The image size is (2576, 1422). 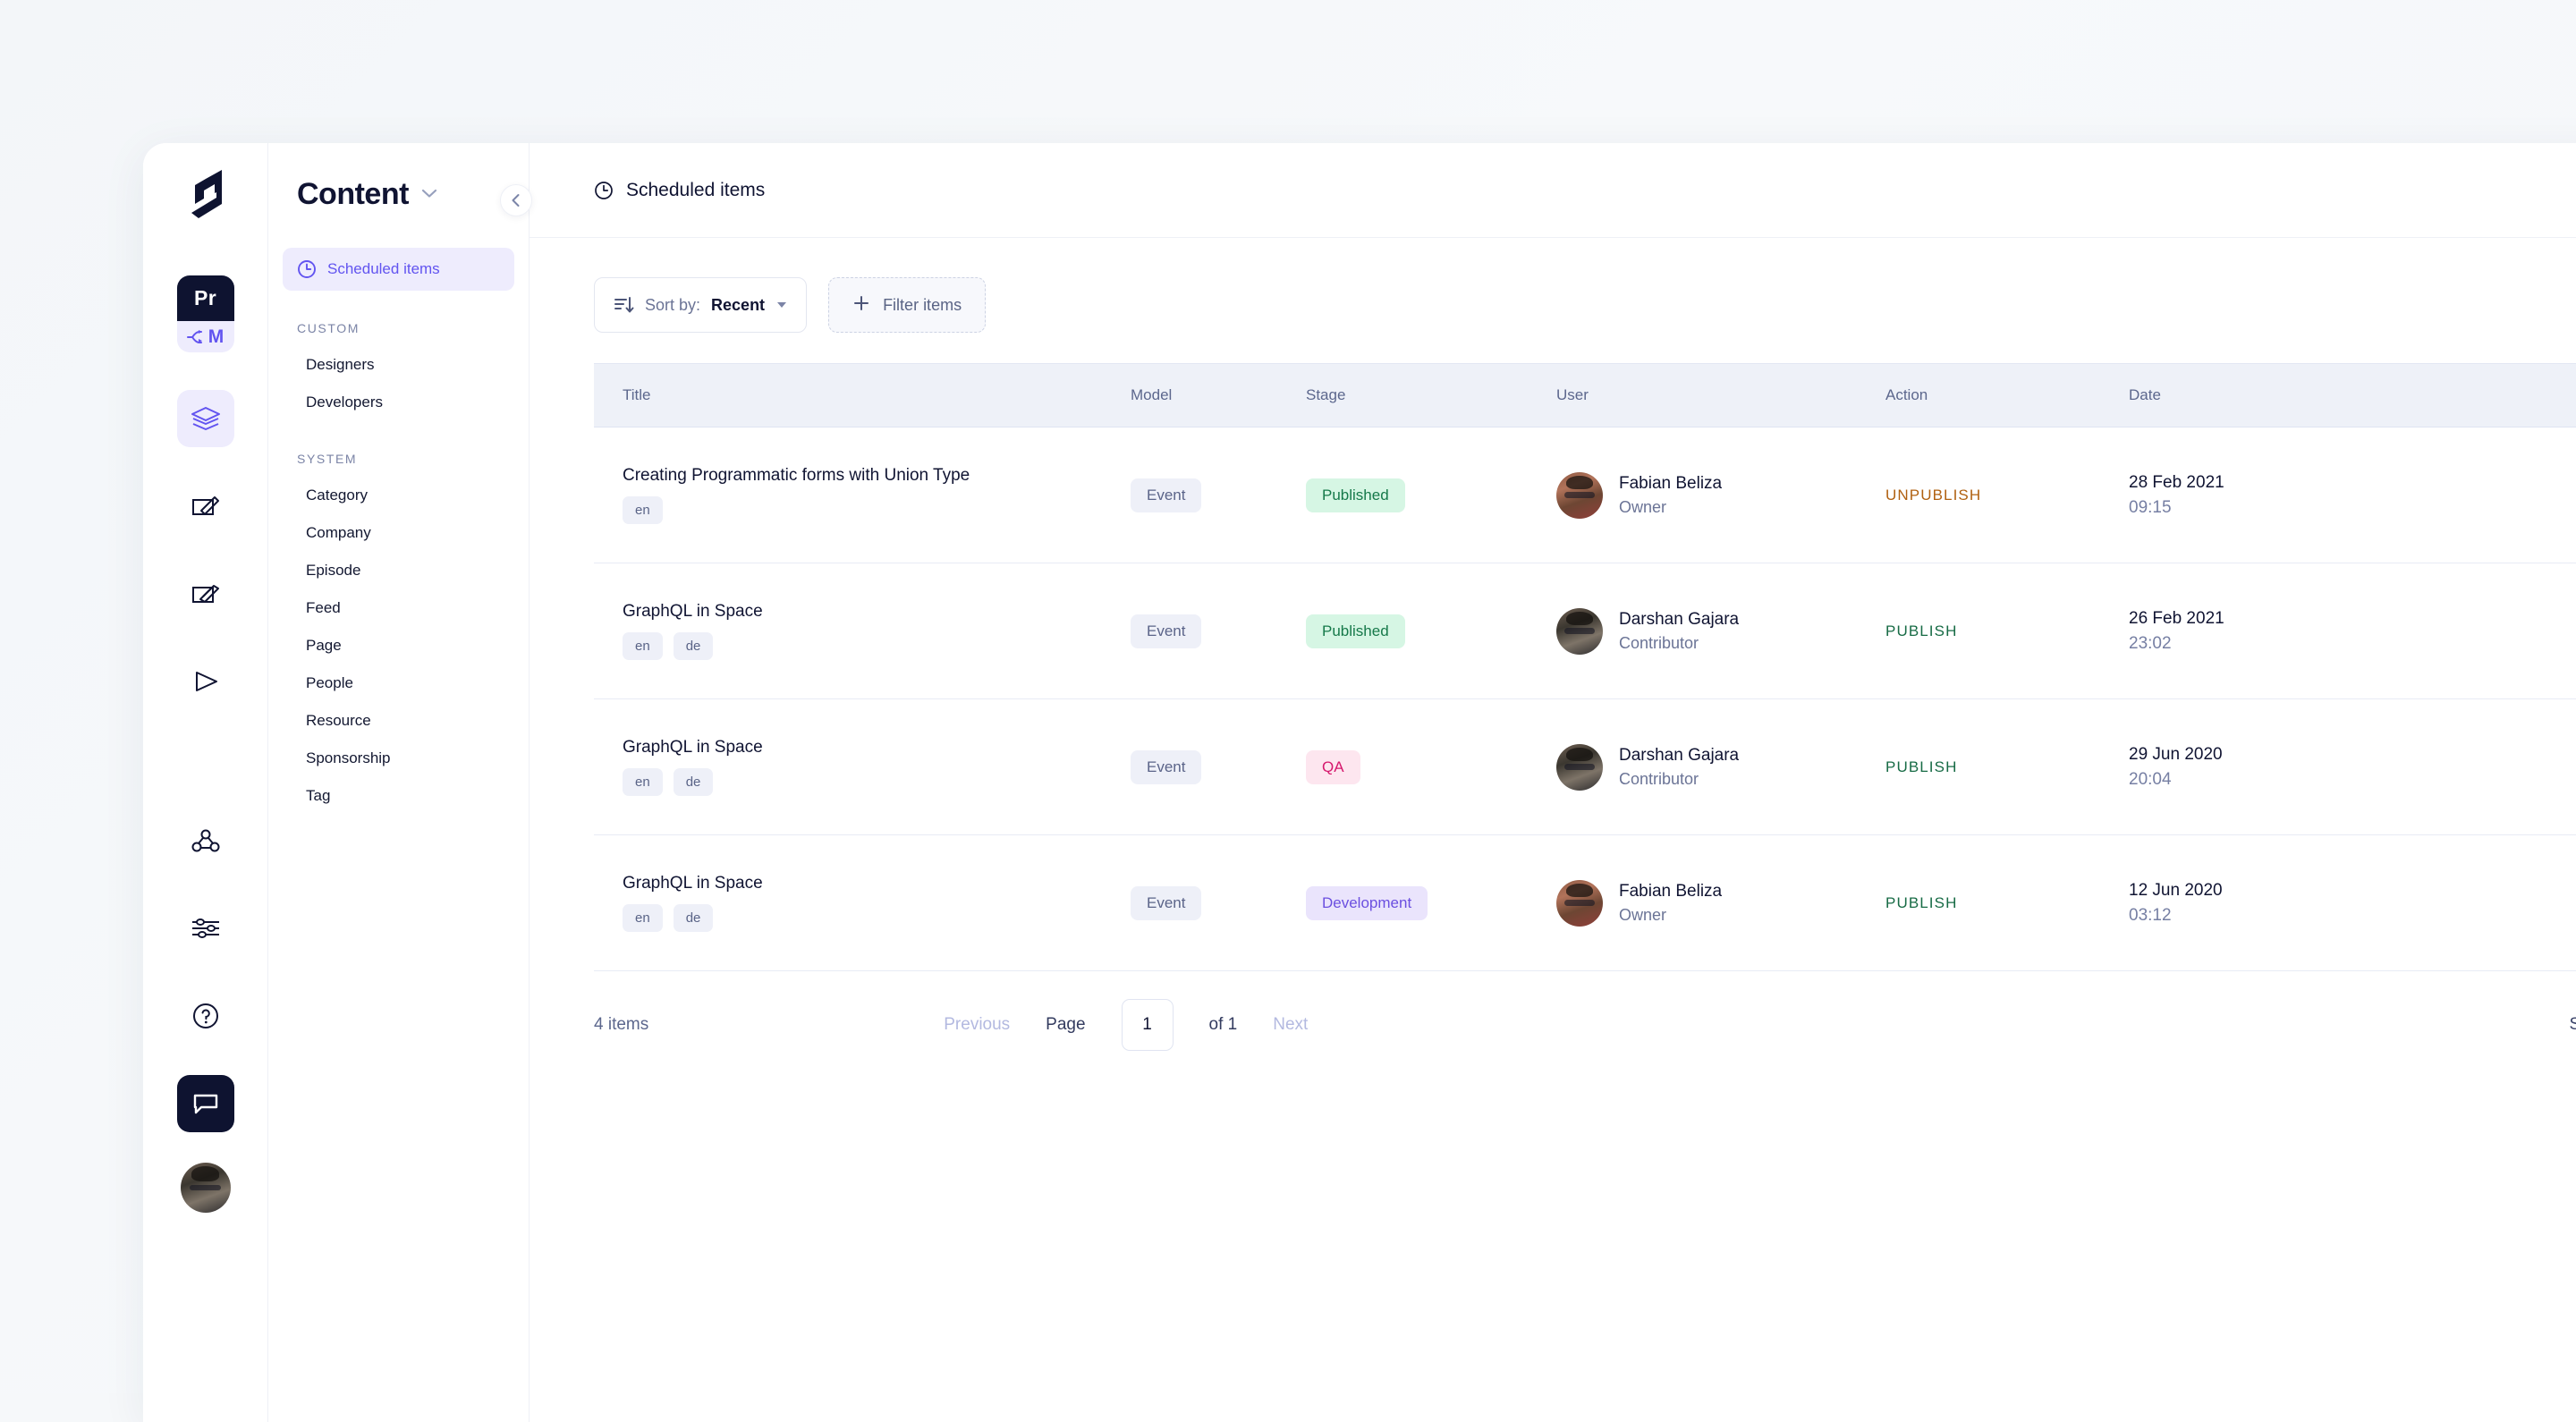 I want to click on column-header-model: Model, so click(x=1152, y=394).